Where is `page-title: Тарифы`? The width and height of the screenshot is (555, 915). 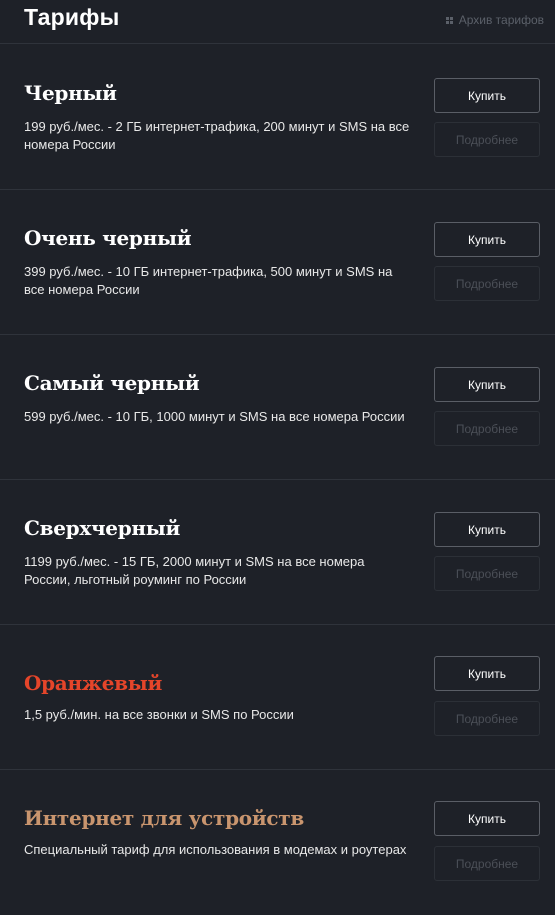 page-title: Тарифы is located at coordinates (72, 17).